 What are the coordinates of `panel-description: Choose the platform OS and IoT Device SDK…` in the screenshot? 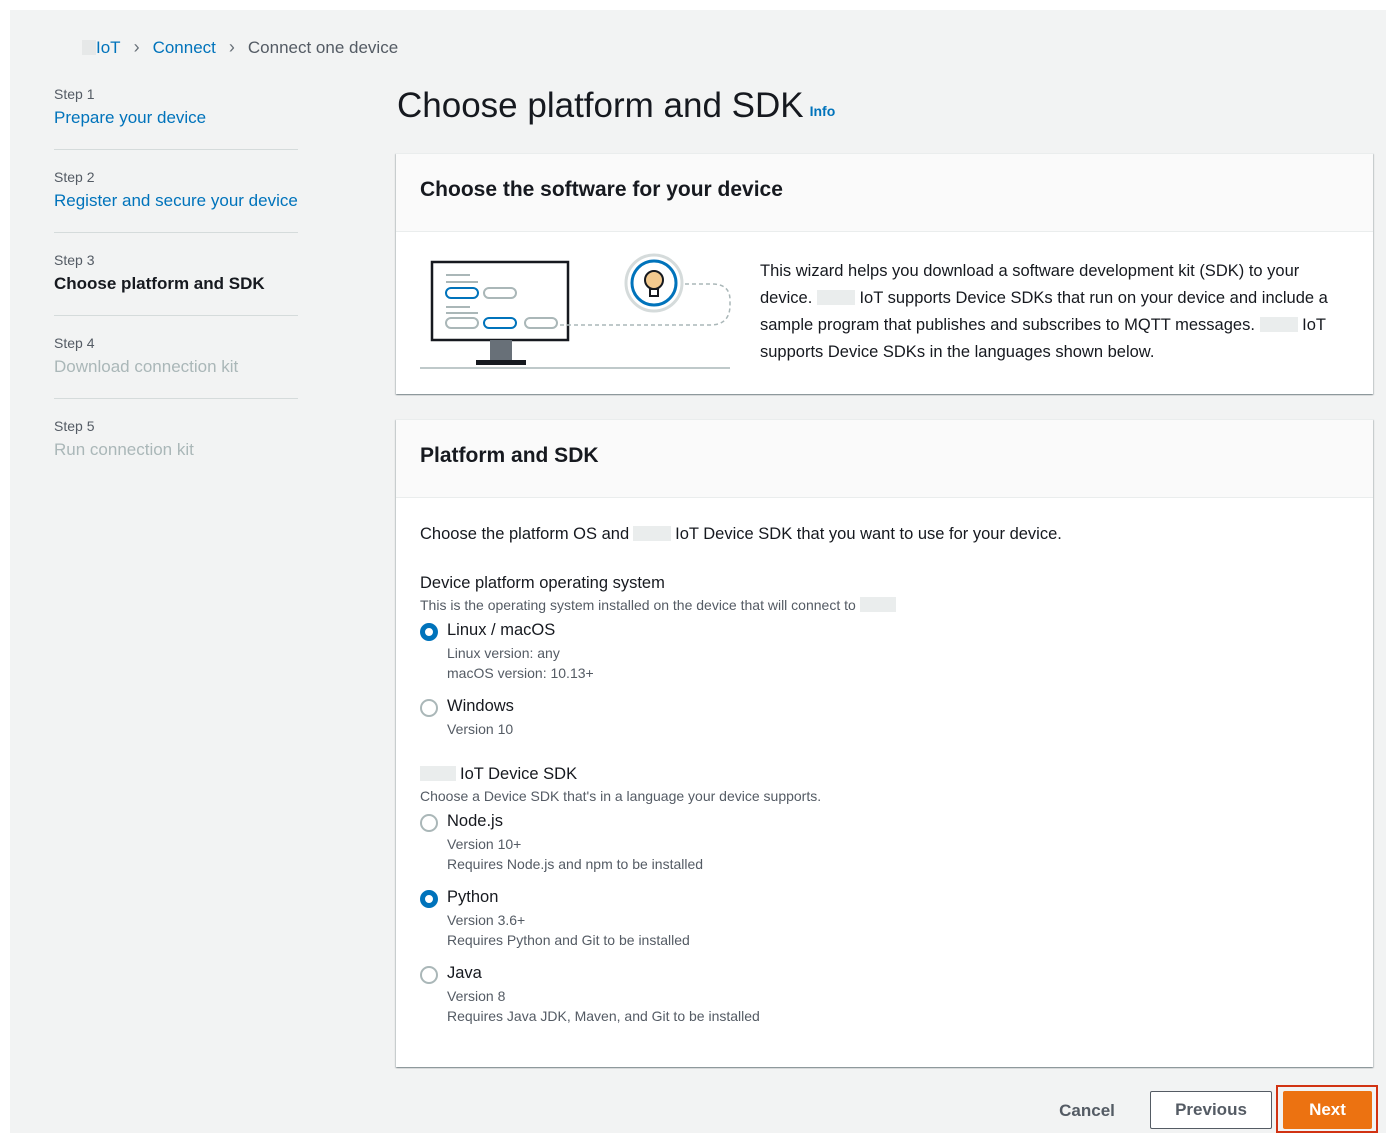 It's located at (885, 534).